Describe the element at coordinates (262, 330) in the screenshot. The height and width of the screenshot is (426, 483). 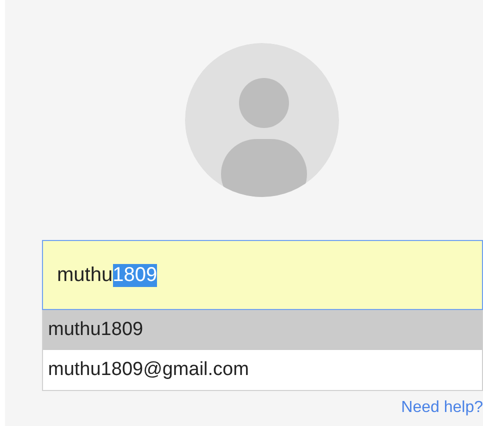
I see `suggestion-item: muthu1809` at that location.